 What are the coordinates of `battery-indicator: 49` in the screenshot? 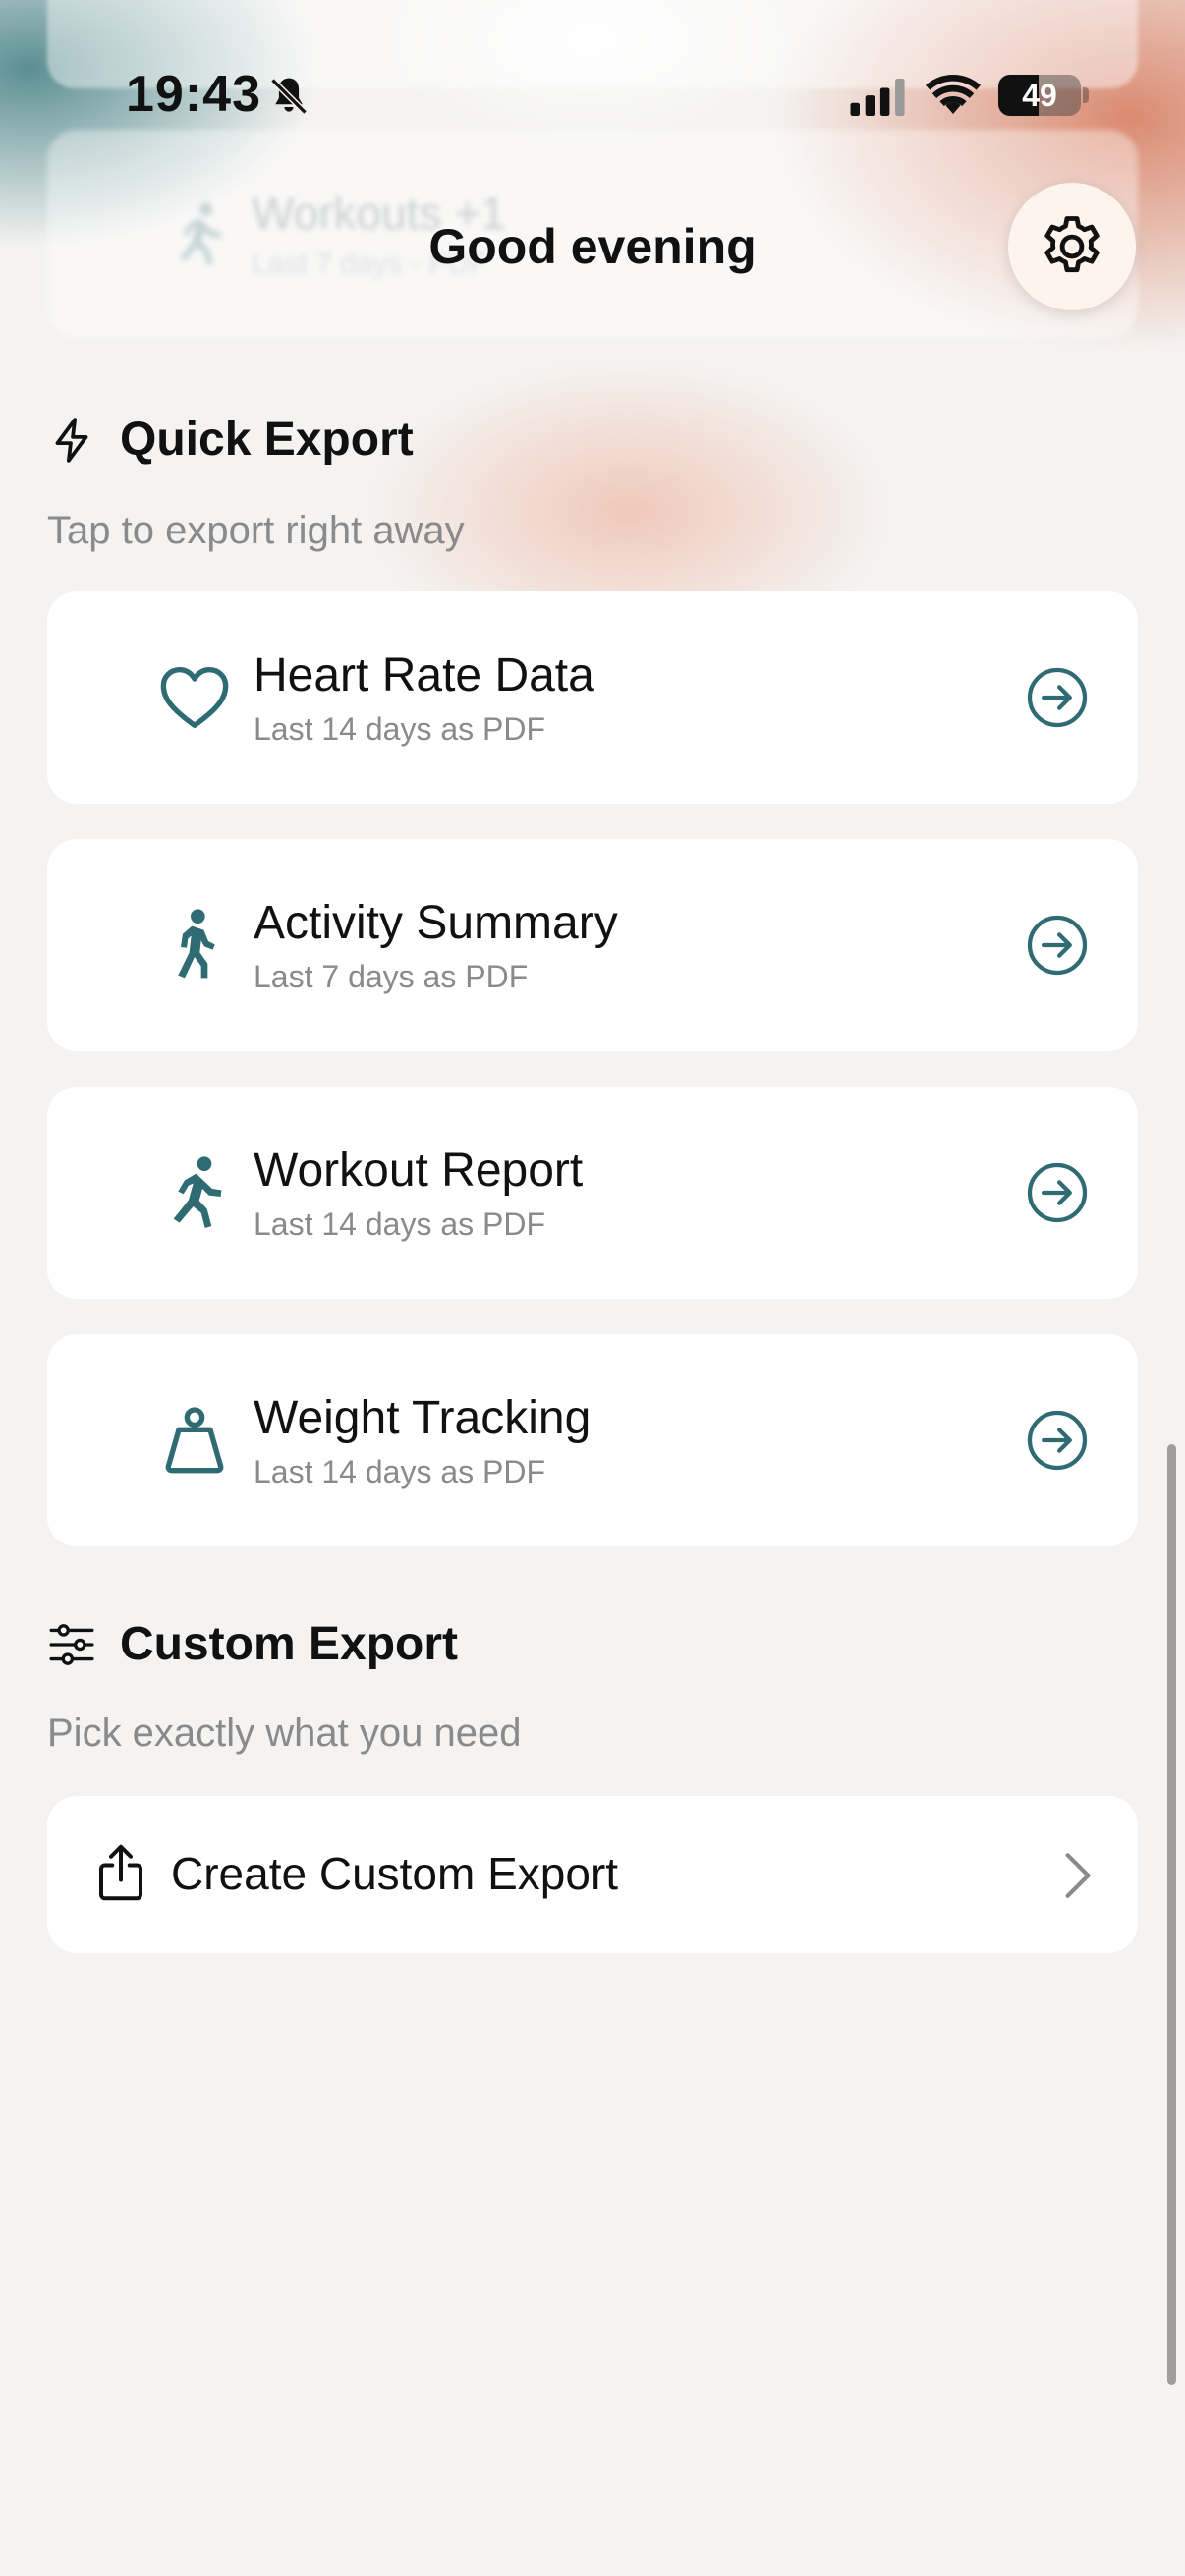 It's located at (1040, 95).